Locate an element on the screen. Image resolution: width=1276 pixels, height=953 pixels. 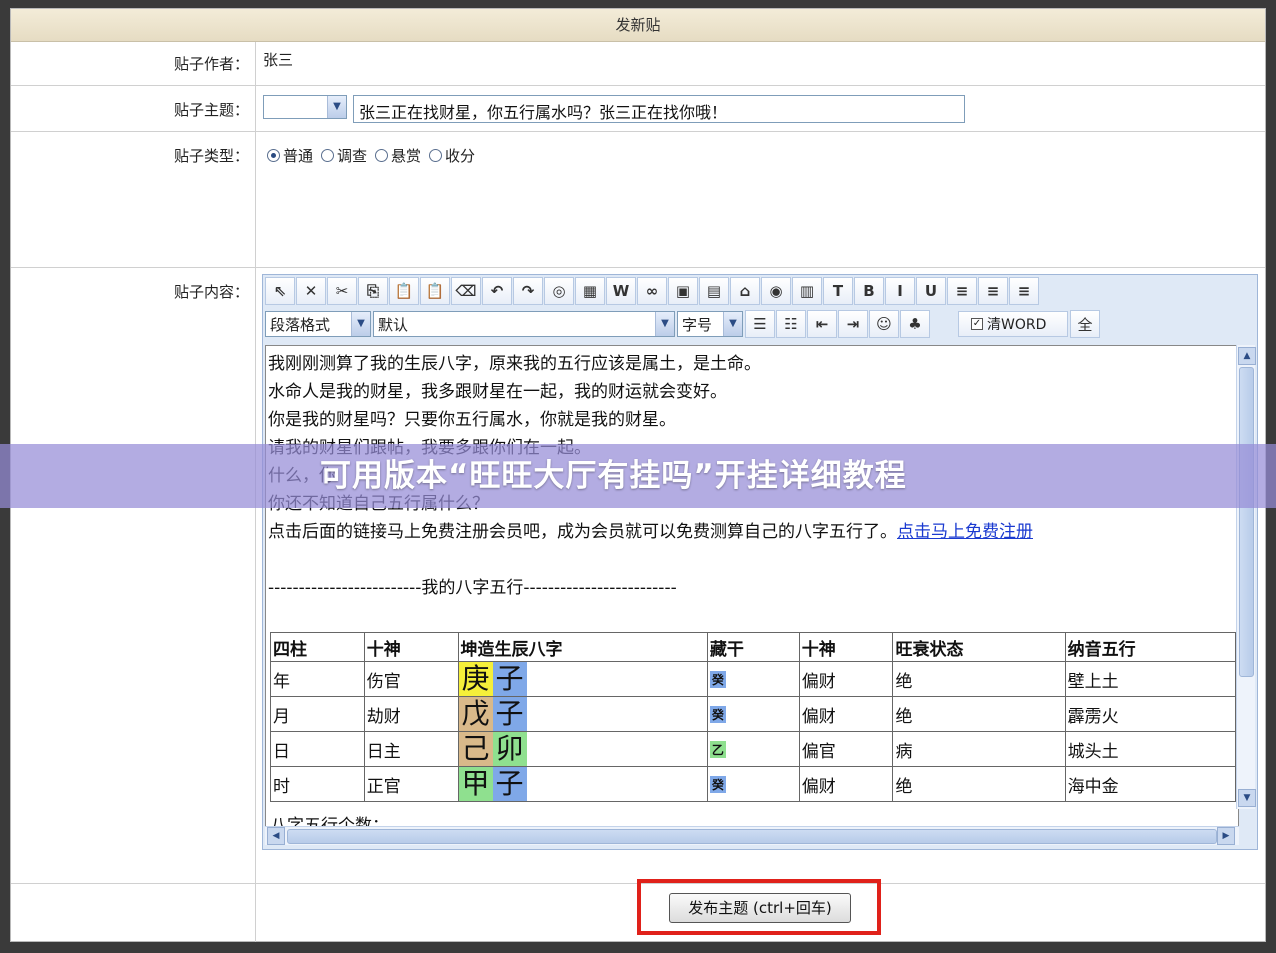
editor-toolbar-row2: 段落格式 ▼ 默认 ▼ 字号 ▼ ☰ ☷ ⇤ ⇥ ☺ ♣ ✓ 清WORD 全 is located at coordinates (682, 324).